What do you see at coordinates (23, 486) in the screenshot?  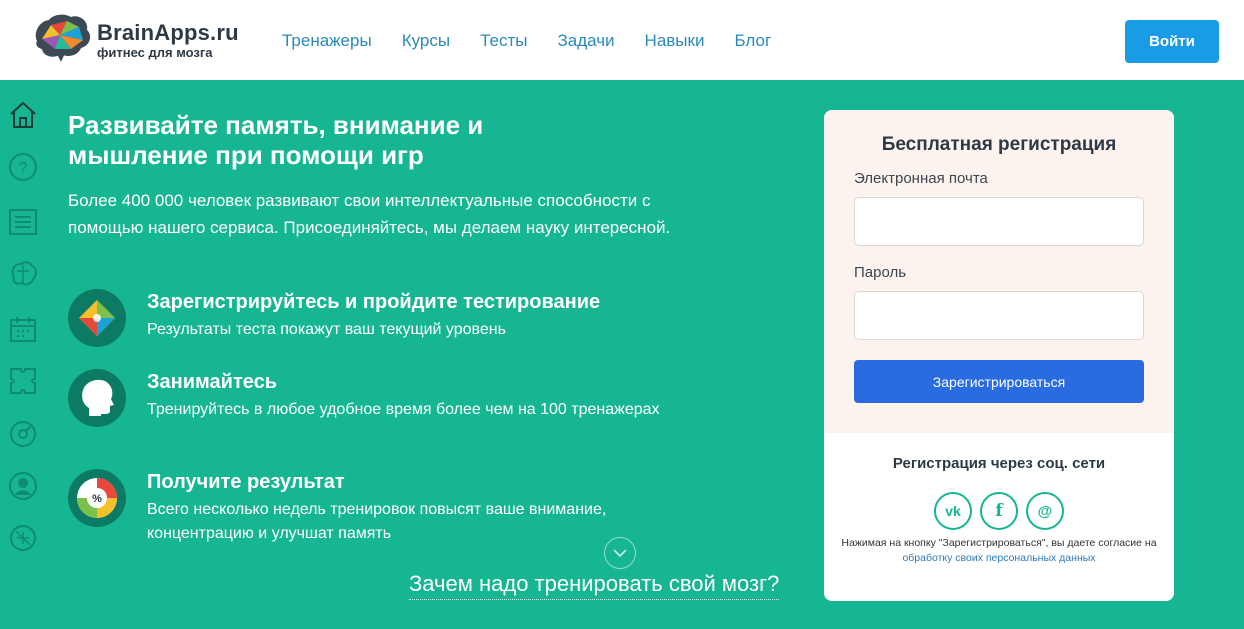 I see `profile-icon` at bounding box center [23, 486].